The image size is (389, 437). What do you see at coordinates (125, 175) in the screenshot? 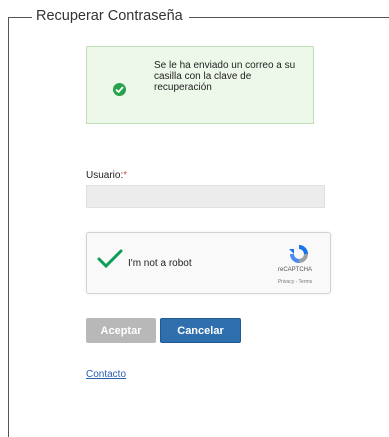
I see `required-mark: *` at bounding box center [125, 175].